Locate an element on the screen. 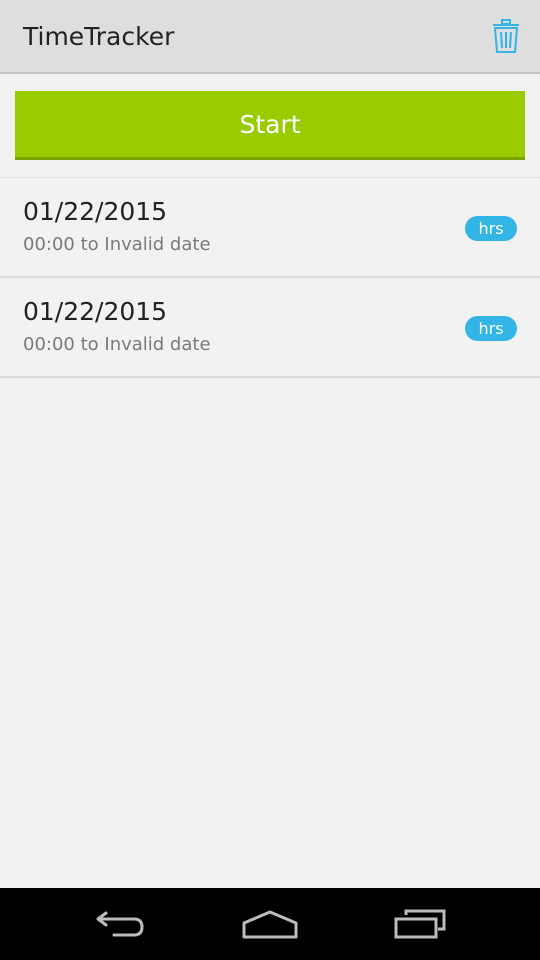 This screenshot has width=540, height=960. back-button is located at coordinates (120, 924).